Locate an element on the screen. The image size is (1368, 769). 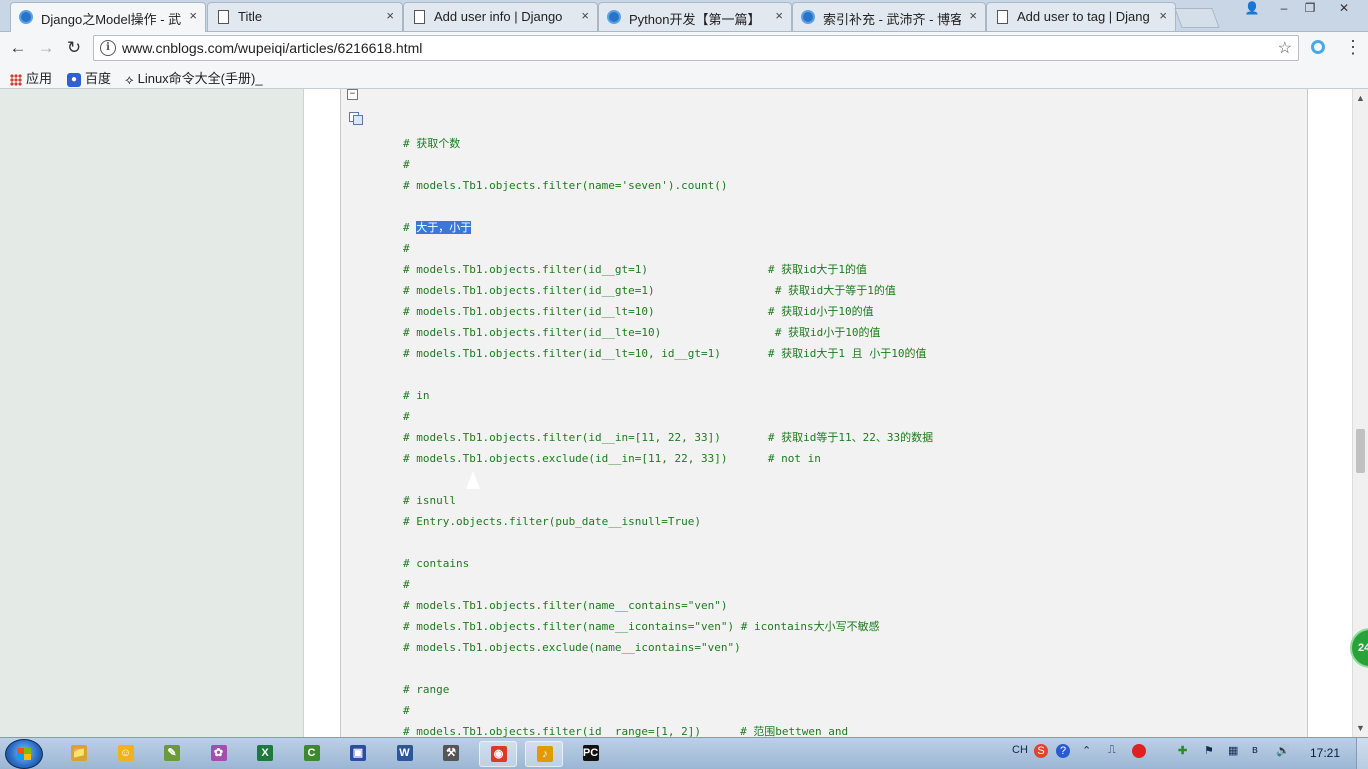
code-comment: # not in is located at coordinates (794, 458).